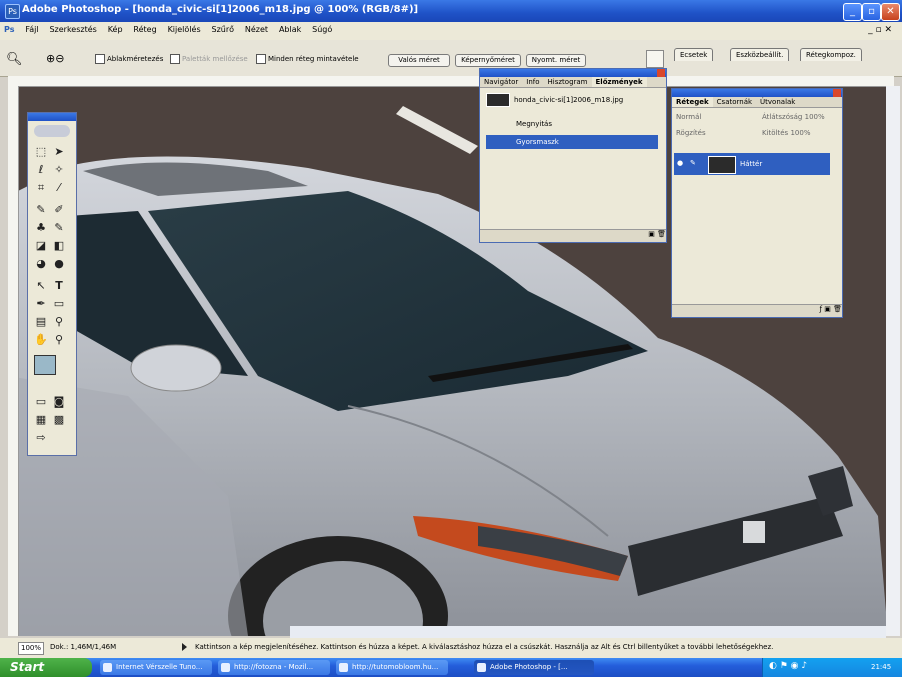  Describe the element at coordinates (41, 246) in the screenshot. I see `eraser-icon: ◪` at that location.